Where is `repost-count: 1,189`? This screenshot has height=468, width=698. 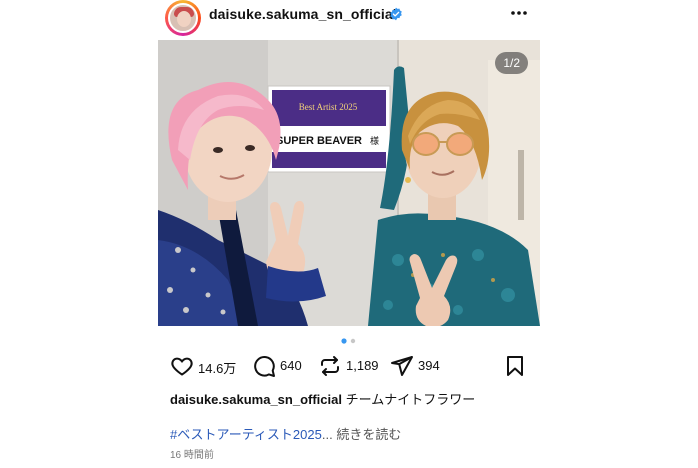
repost-count: 1,189 is located at coordinates (362, 365).